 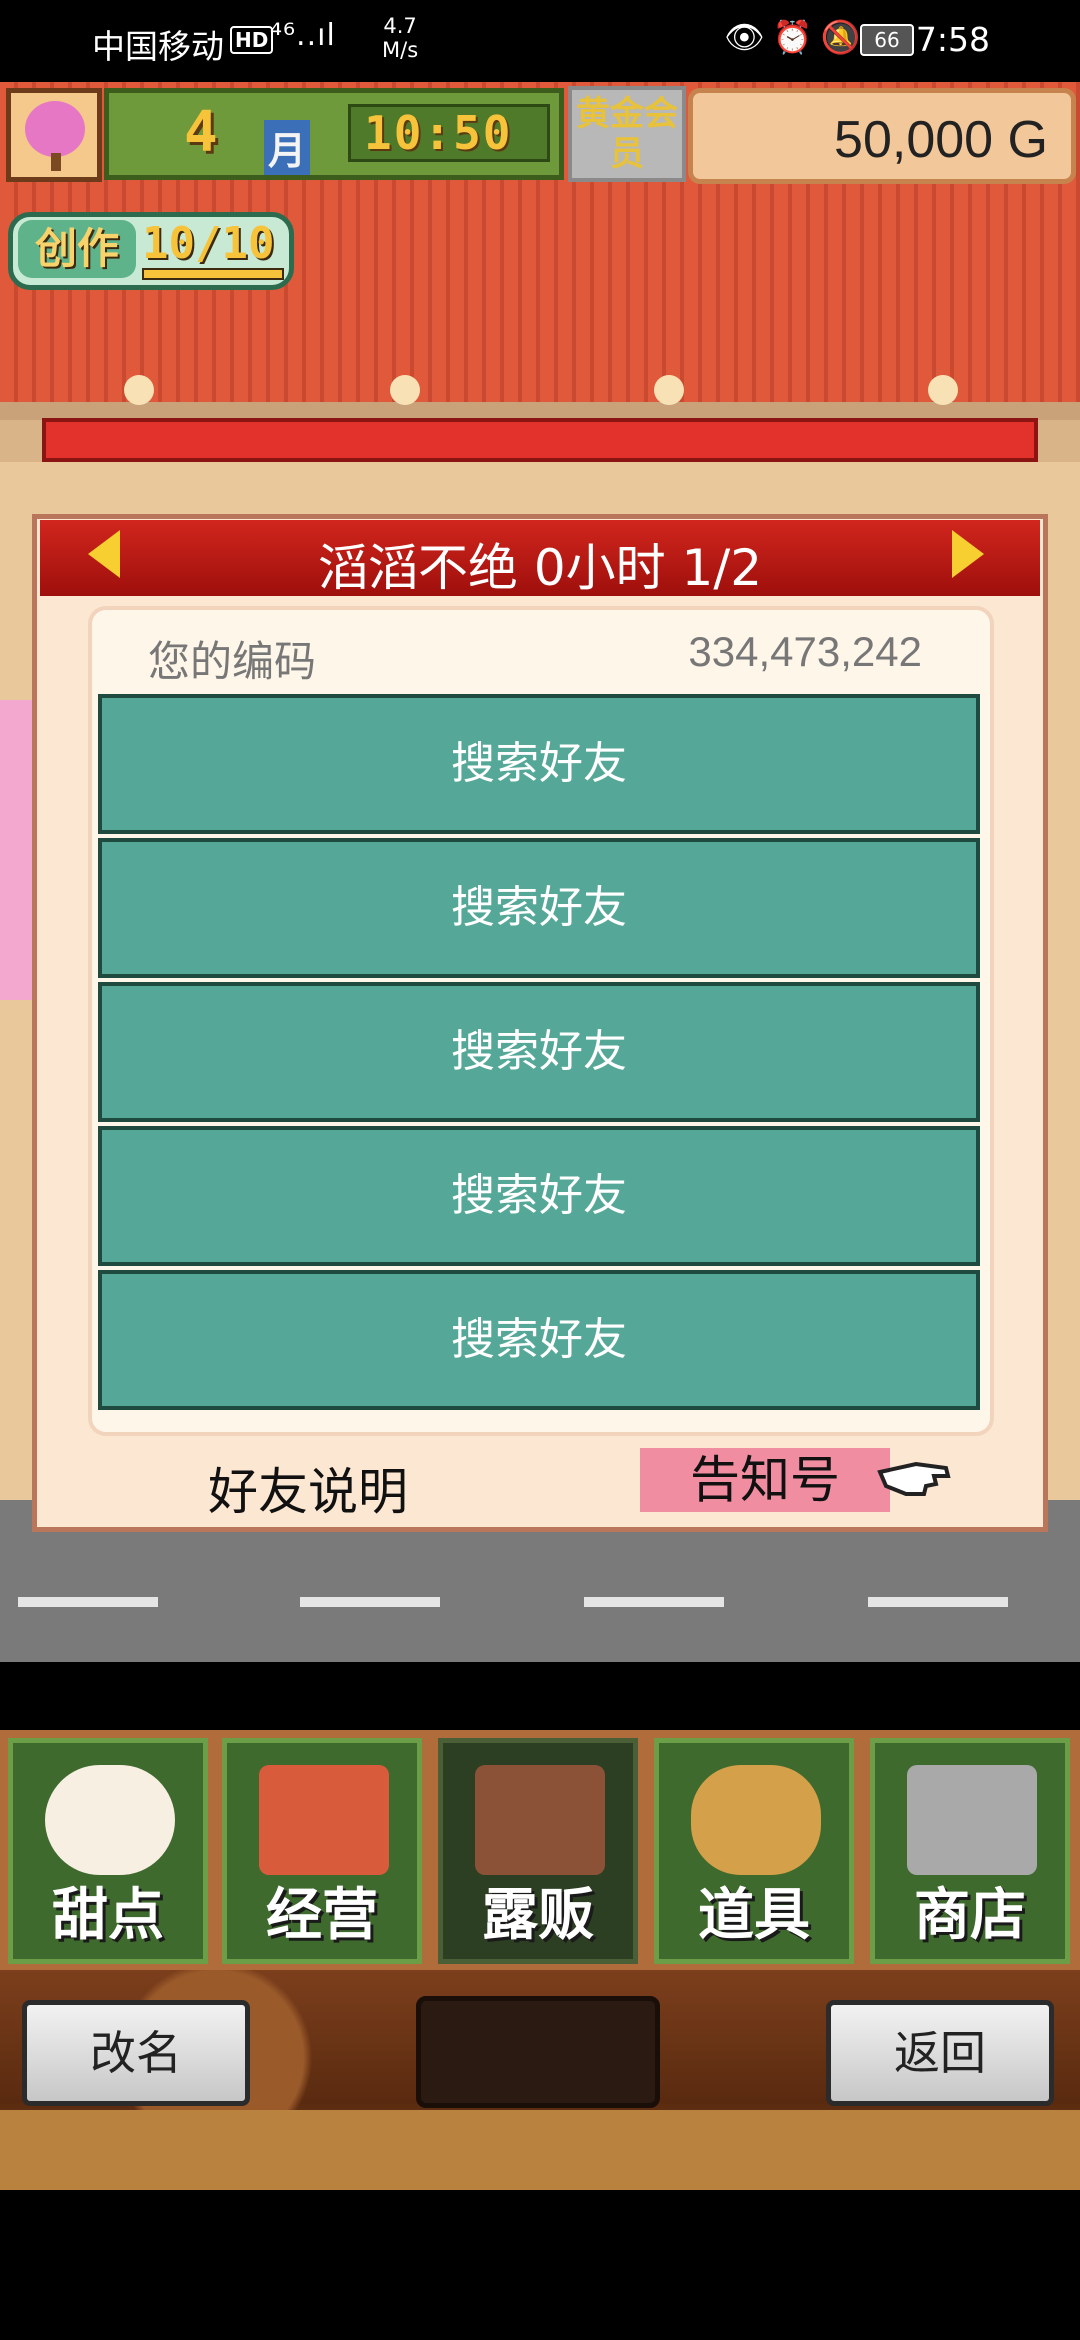 What do you see at coordinates (77, 249) in the screenshot?
I see `create-label: 创作` at bounding box center [77, 249].